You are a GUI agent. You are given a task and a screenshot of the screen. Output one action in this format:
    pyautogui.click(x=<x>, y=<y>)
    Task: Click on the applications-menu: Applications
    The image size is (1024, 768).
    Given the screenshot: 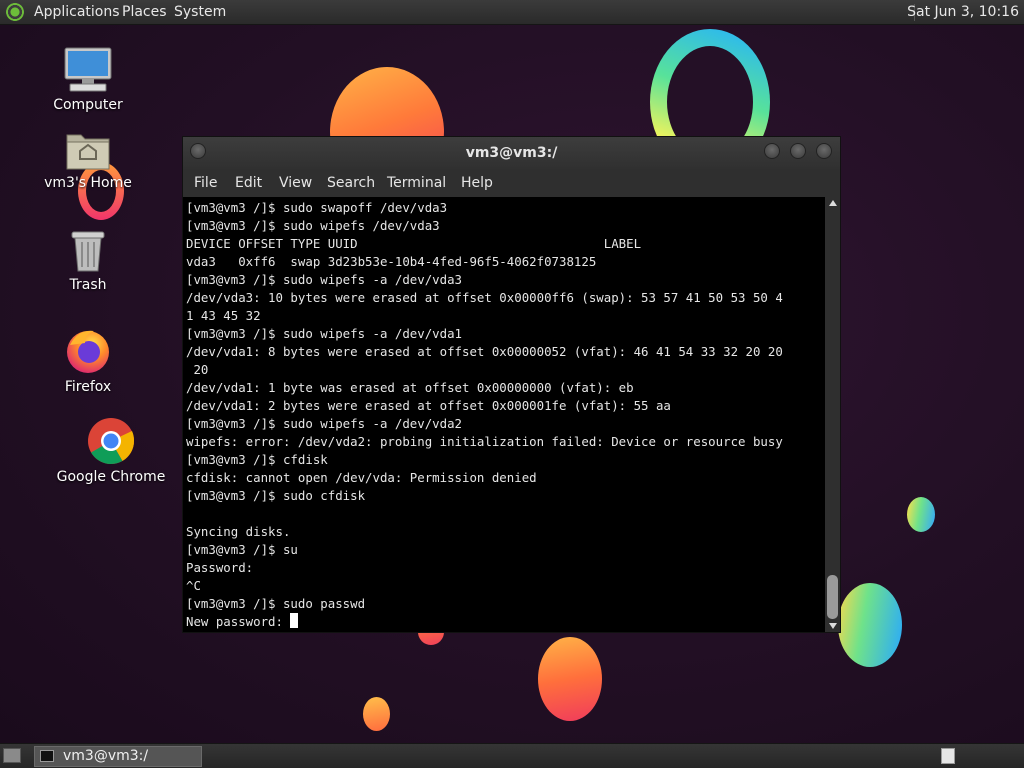 What is the action you would take?
    pyautogui.click(x=77, y=12)
    